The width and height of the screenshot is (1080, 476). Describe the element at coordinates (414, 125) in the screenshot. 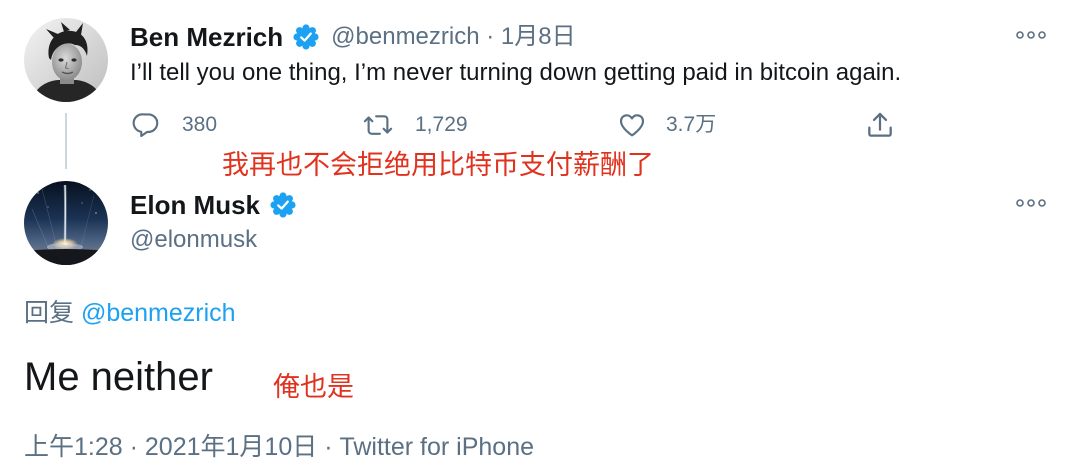

I see `retweet-button: 1,729` at that location.